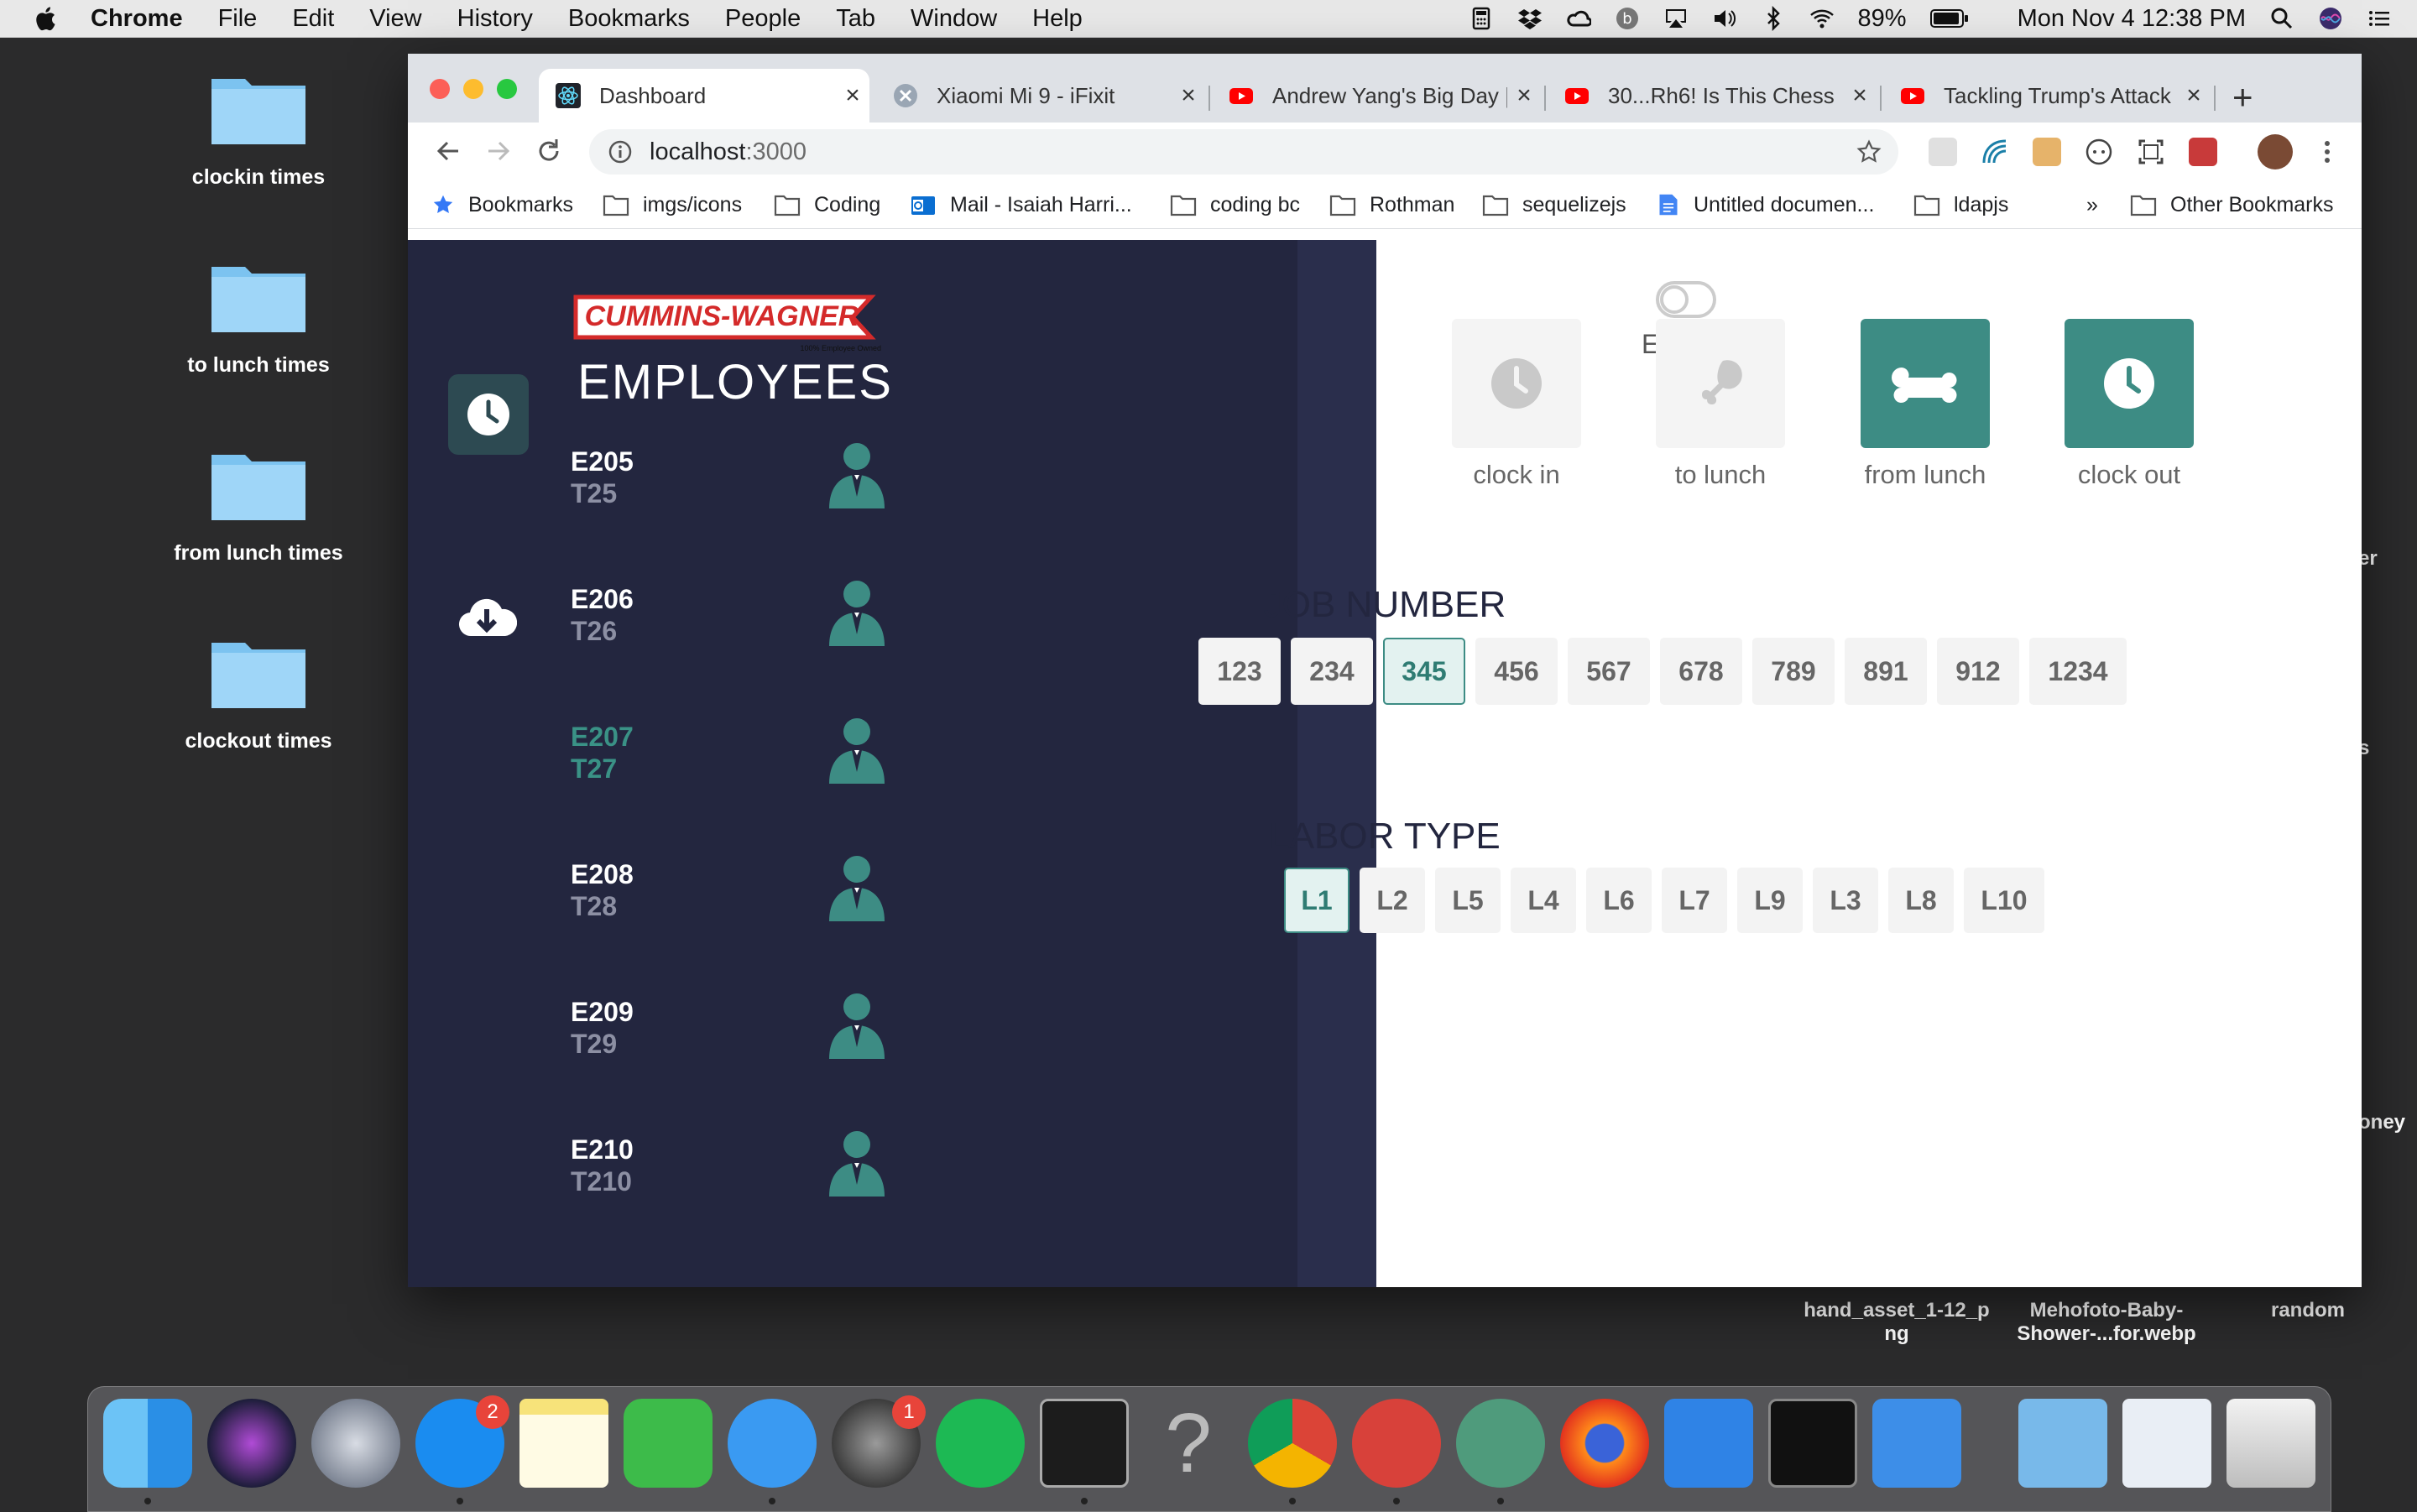  Describe the element at coordinates (1243, 152) in the screenshot. I see `address-bar: localhost:3000` at that location.